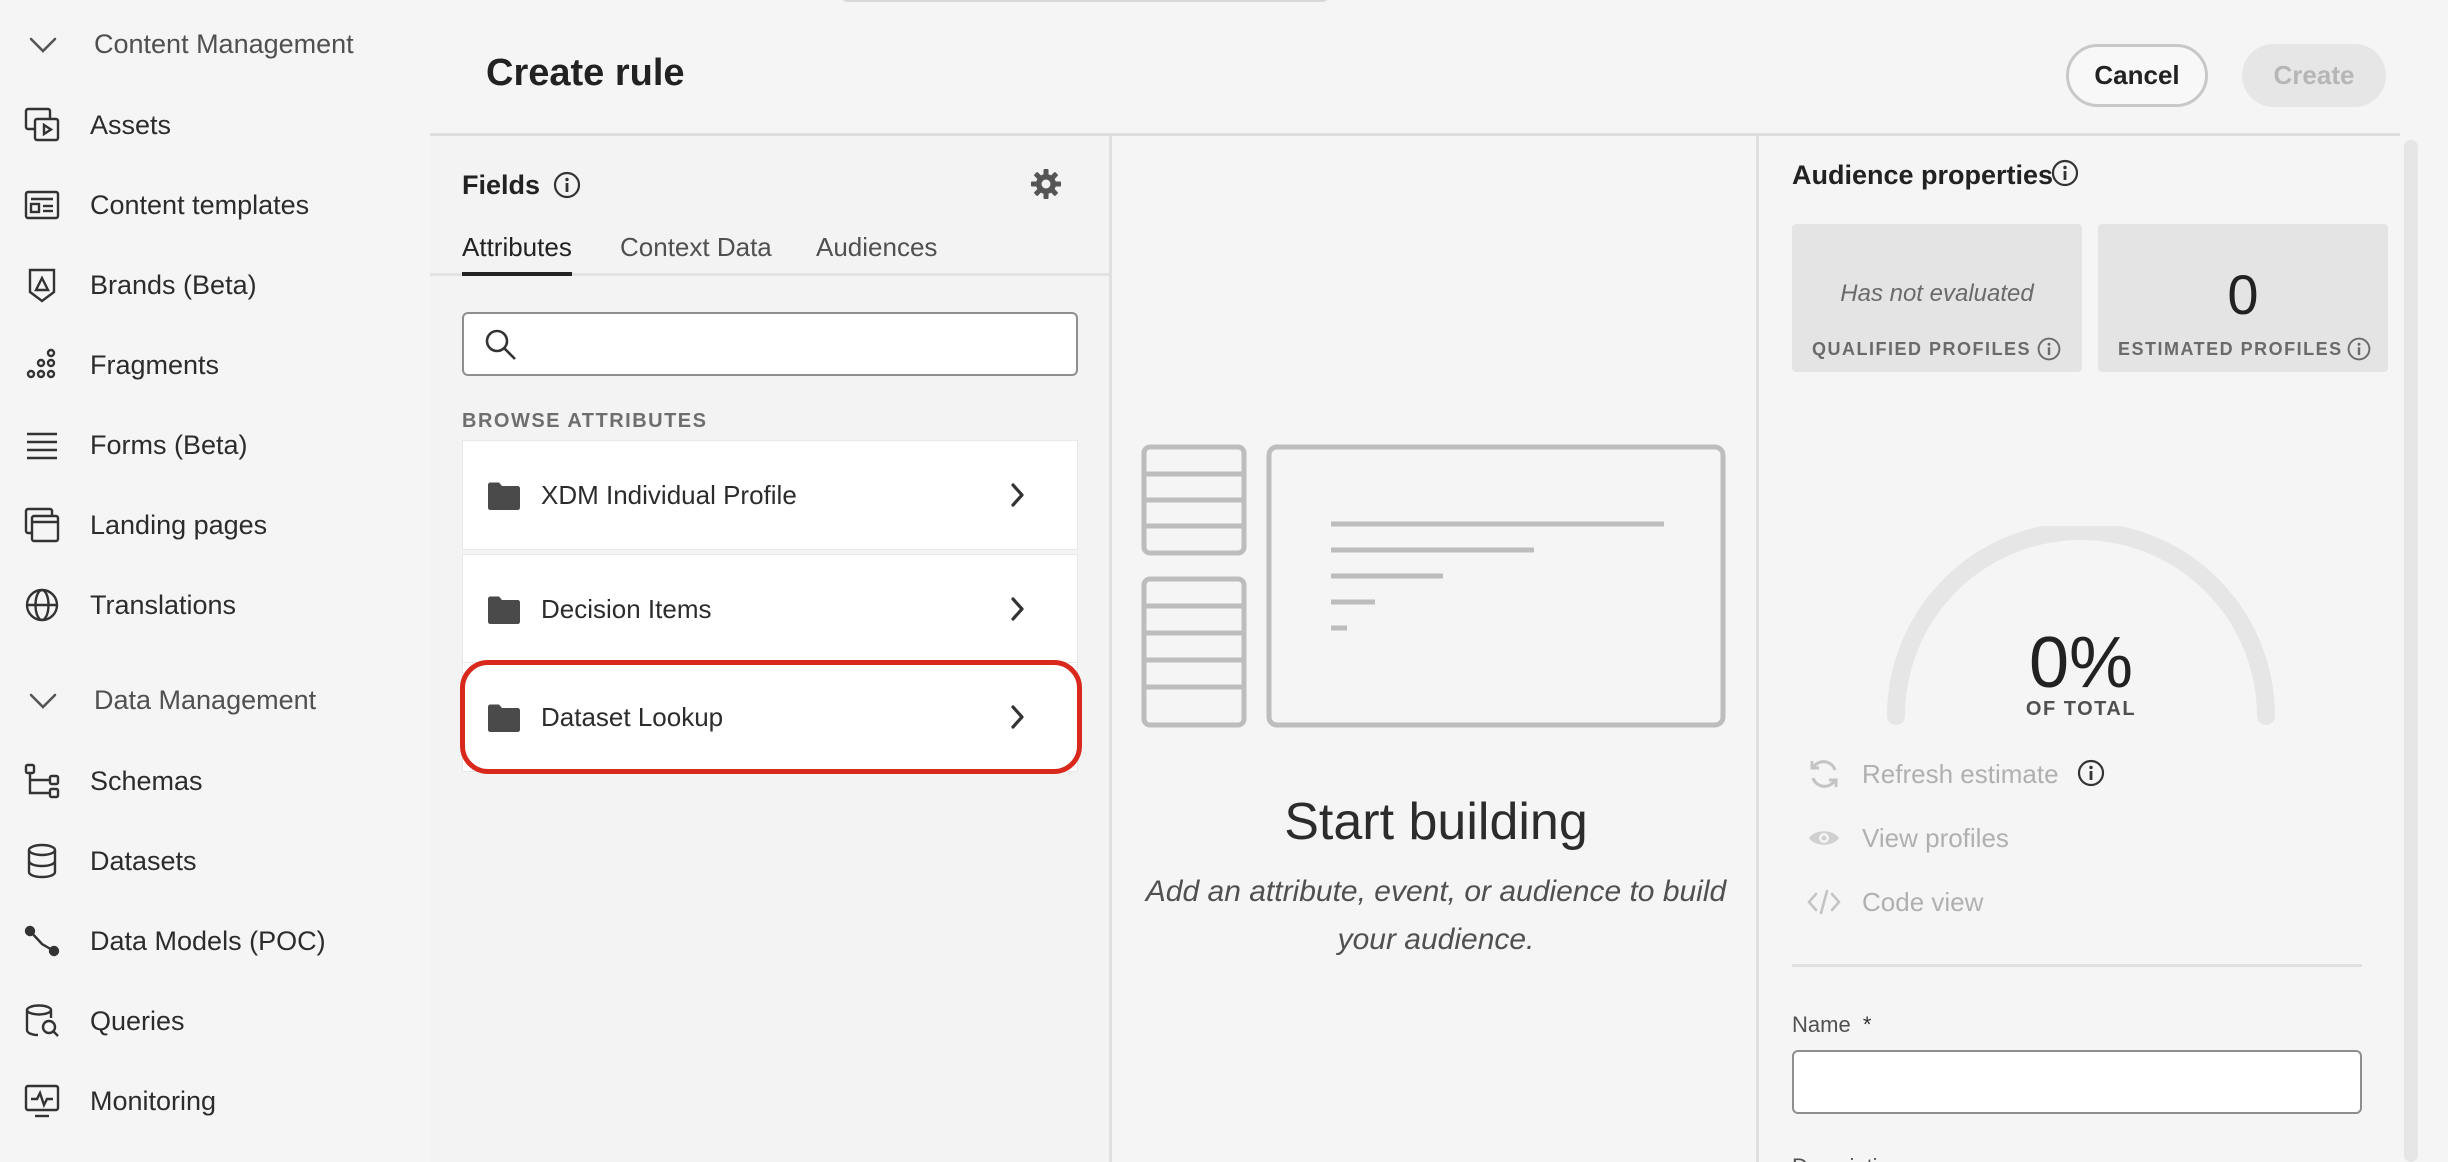 The image size is (2448, 1162). What do you see at coordinates (1831, 1025) in the screenshot?
I see `name-field-label: Name *` at bounding box center [1831, 1025].